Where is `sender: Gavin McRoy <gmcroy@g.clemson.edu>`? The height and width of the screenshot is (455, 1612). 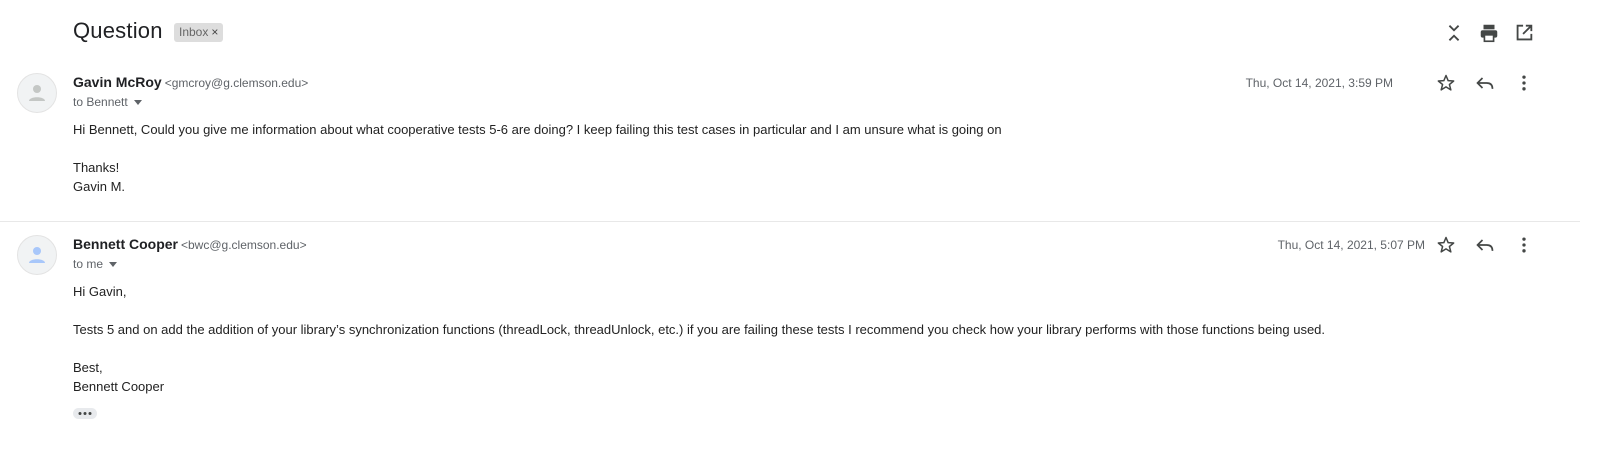 sender: Gavin McRoy <gmcroy@g.clemson.edu> is located at coordinates (190, 82).